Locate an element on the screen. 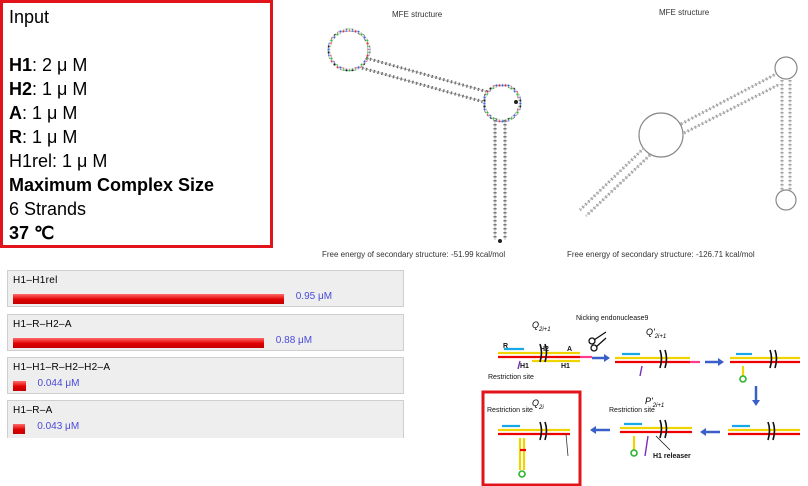 The height and width of the screenshot is (486, 808). result-row: H1–H1rel 0.95 μM is located at coordinates (205, 288).